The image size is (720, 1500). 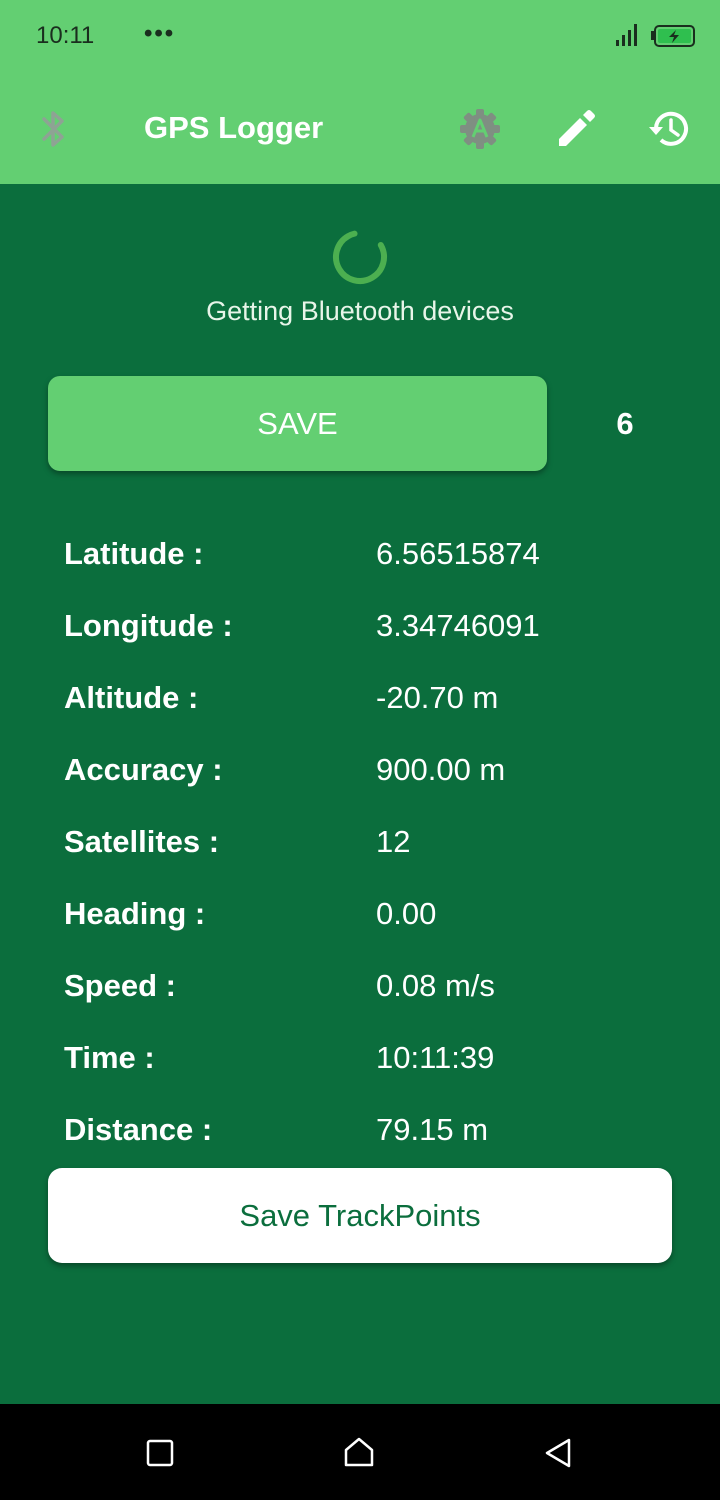 I want to click on edit-icon, so click(x=576, y=131).